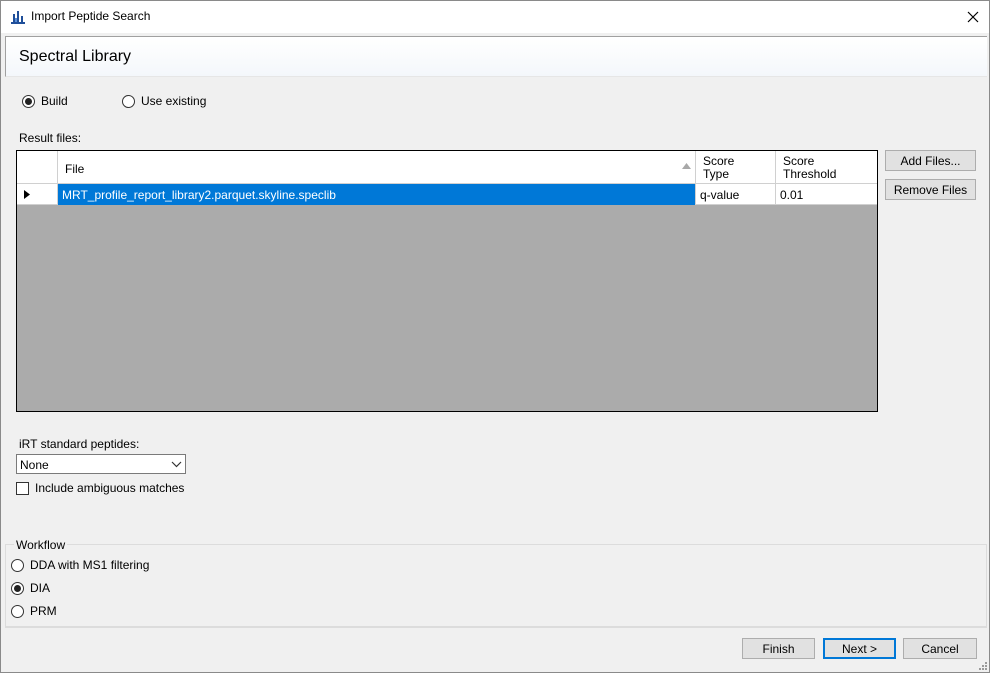  Describe the element at coordinates (54, 101) in the screenshot. I see `build-radio-label: Build` at that location.